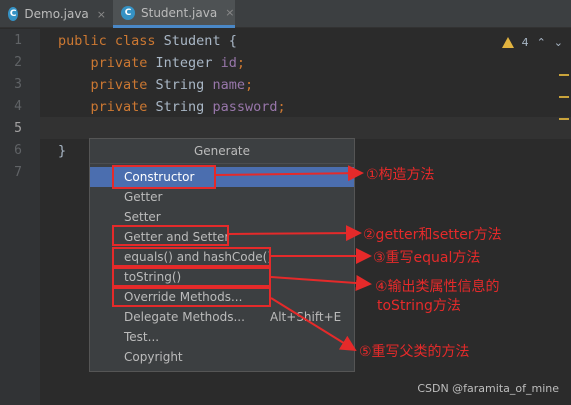 The image size is (571, 405). What do you see at coordinates (419, 306) in the screenshot?
I see `annotation-tostring-line2: toString方法` at bounding box center [419, 306].